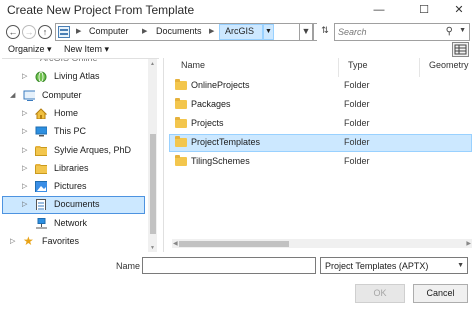 This screenshot has height=311, width=474. I want to click on up-button: ↑, so click(45, 32).